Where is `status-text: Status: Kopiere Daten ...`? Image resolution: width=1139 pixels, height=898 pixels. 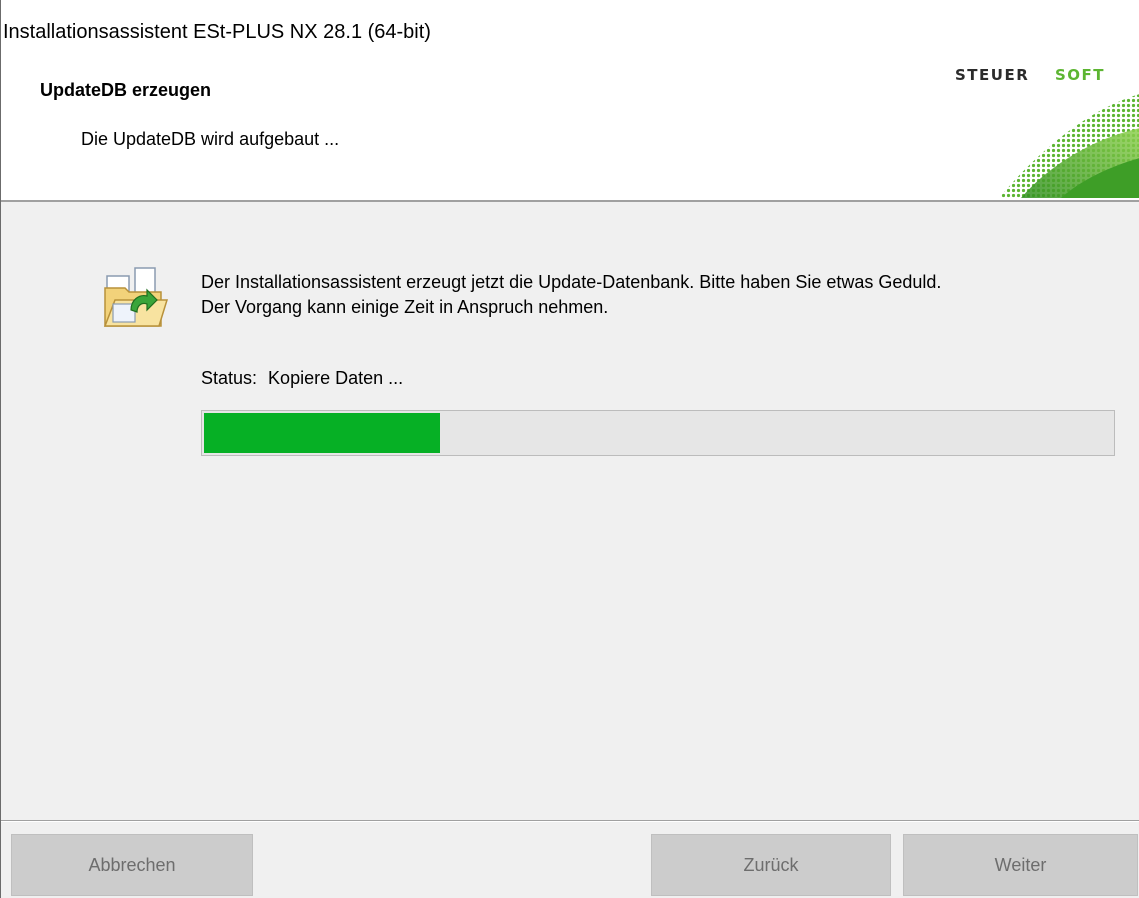
status-text: Status: Kopiere Daten ... is located at coordinates (302, 378).